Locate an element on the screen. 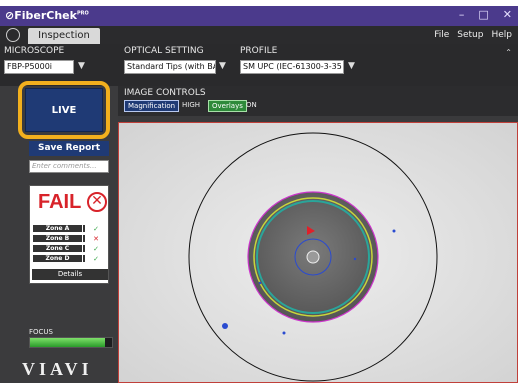  zone-name: Zone C is located at coordinates (58, 249).